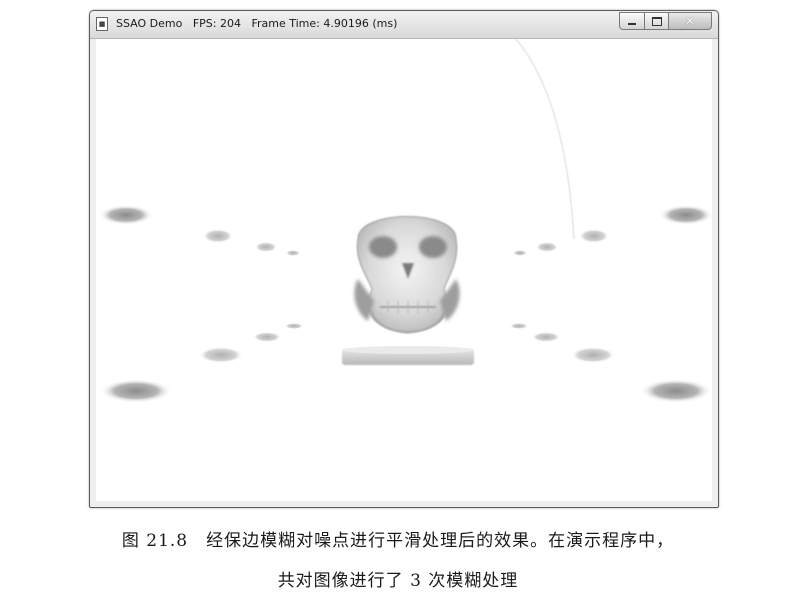 The height and width of the screenshot is (613, 796). I want to click on maximize-button, so click(656, 21).